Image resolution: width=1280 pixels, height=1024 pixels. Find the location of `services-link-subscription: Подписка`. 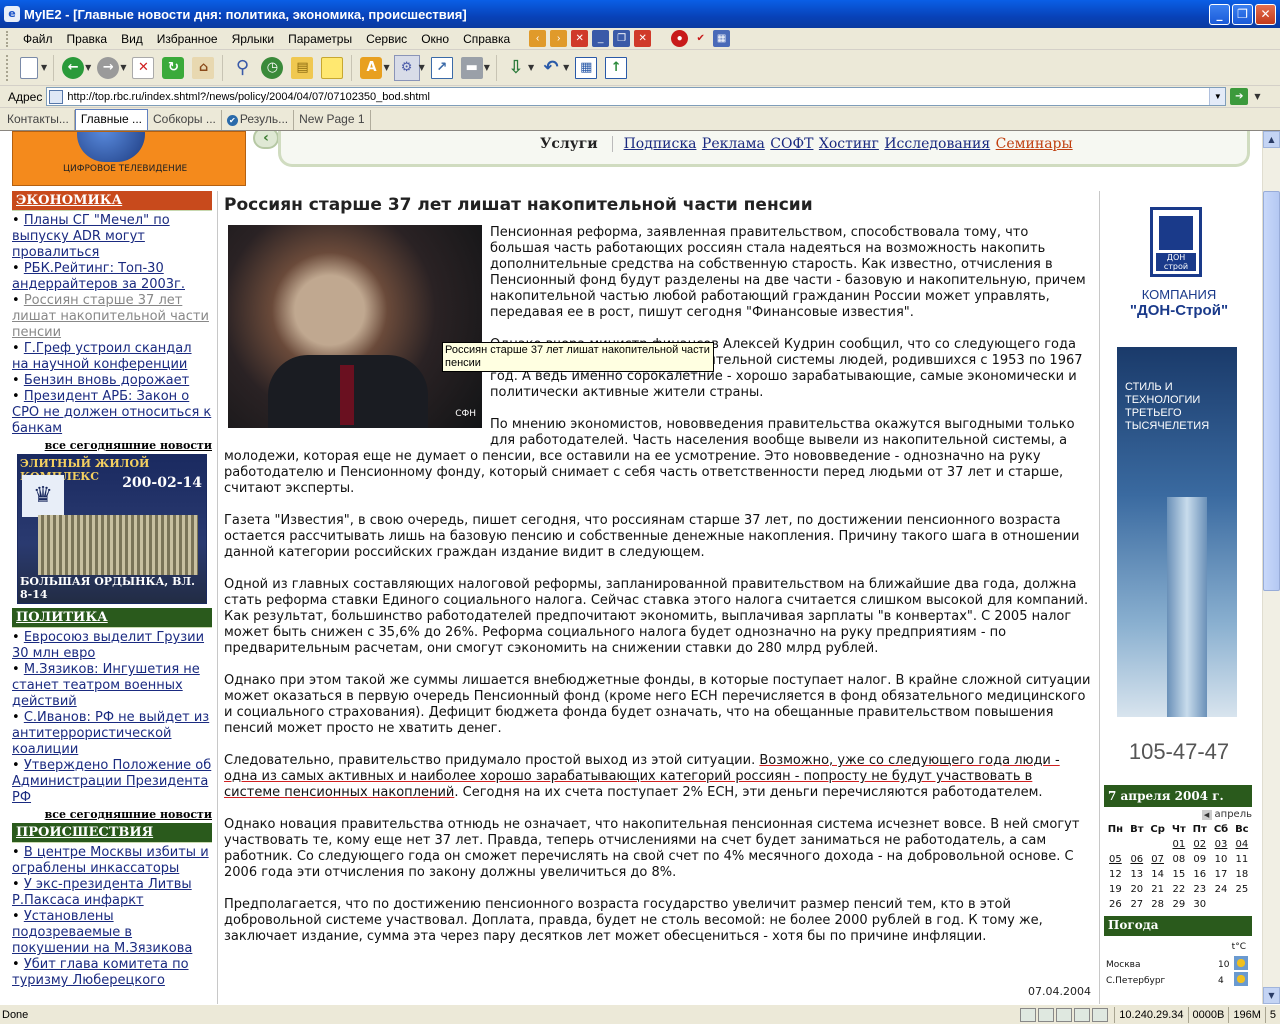

services-link-subscription: Подписка is located at coordinates (660, 144).